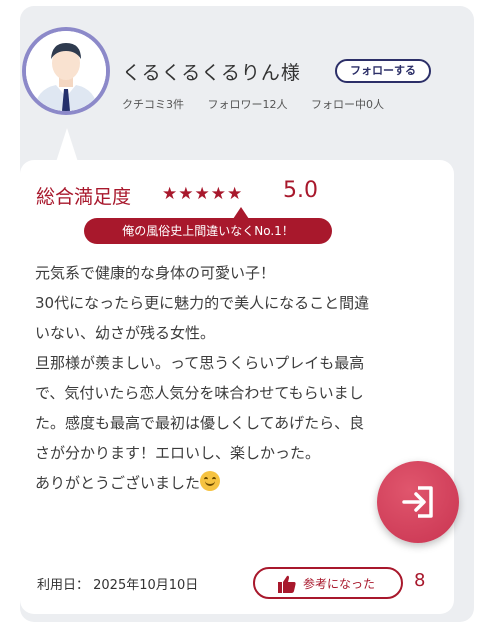 This screenshot has width=480, height=632. Describe the element at coordinates (200, 363) in the screenshot. I see `review-line: 旦那様が羨ましい。って思うくらいプレイも最高` at that location.